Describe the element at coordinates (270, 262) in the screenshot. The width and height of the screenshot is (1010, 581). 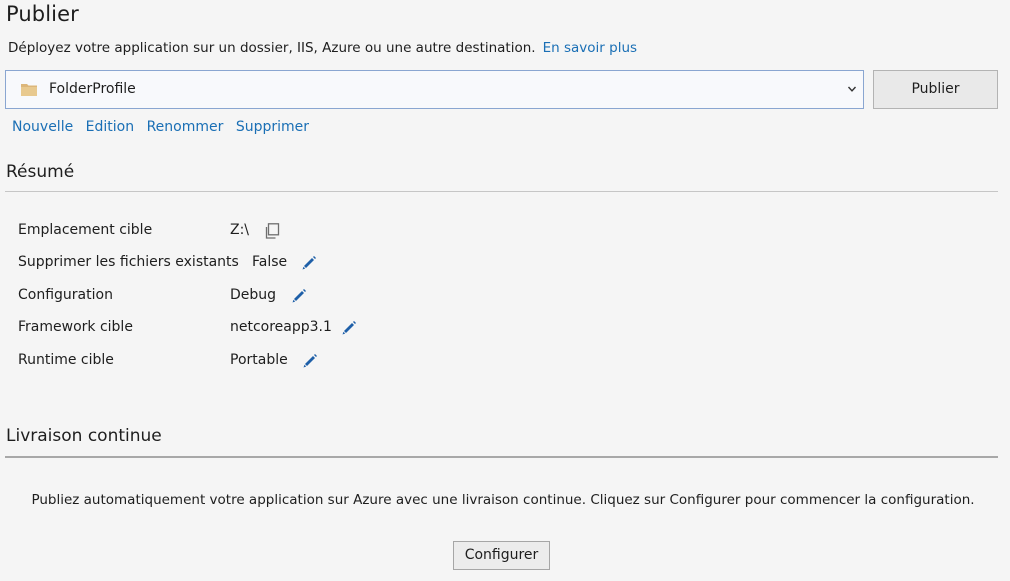
I see `summary-value: False` at that location.